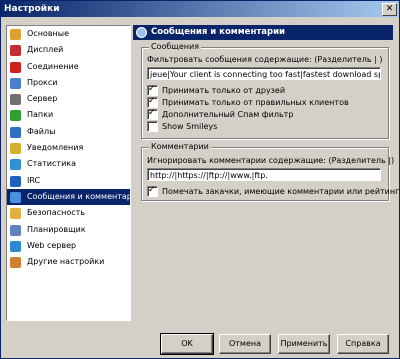 The height and width of the screenshot is (359, 400). What do you see at coordinates (68, 83) in the screenshot?
I see `sidebar-item: Прокси` at bounding box center [68, 83].